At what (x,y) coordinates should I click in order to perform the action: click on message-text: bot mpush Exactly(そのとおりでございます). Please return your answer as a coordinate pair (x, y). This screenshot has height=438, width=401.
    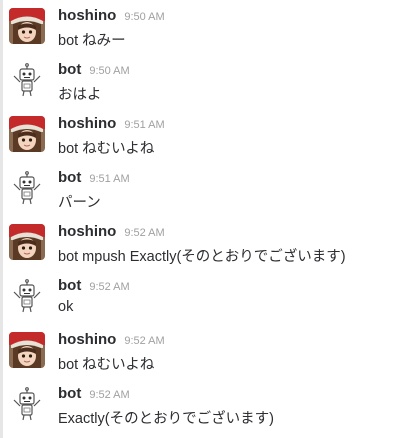
    Looking at the image, I should click on (202, 257).